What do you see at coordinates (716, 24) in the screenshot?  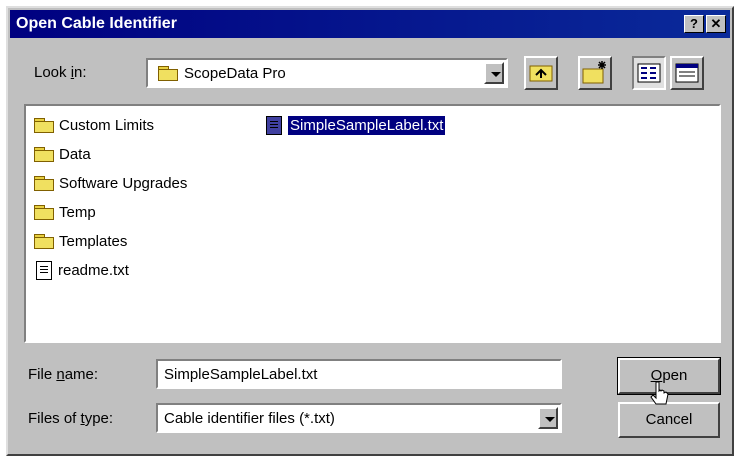 I see `close-button: ✕` at bounding box center [716, 24].